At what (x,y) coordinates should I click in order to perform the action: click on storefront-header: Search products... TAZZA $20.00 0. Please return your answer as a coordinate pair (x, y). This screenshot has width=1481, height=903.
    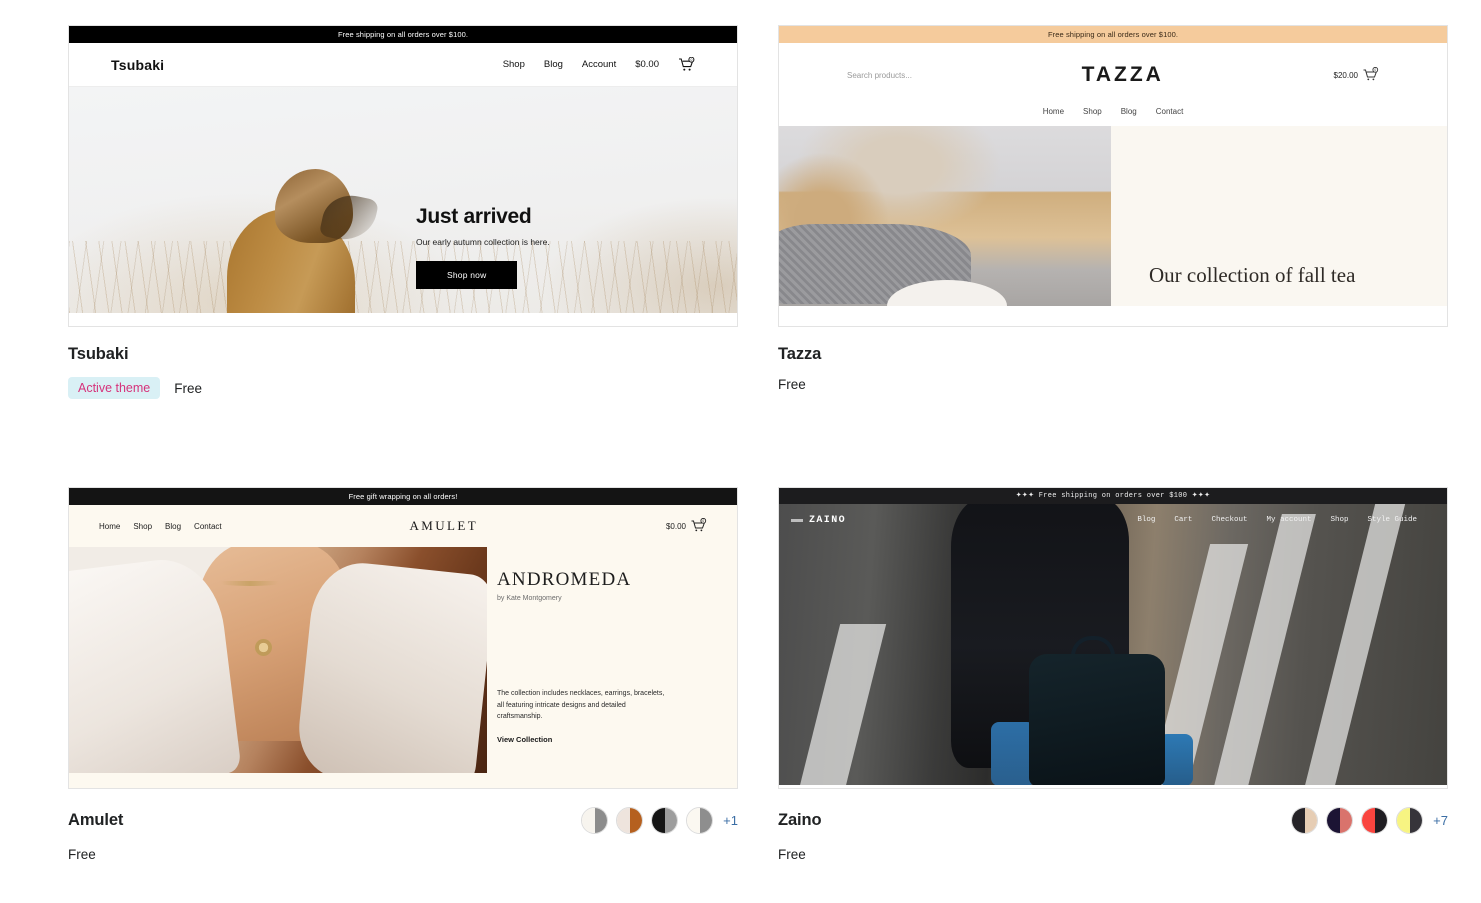
    Looking at the image, I should click on (1113, 75).